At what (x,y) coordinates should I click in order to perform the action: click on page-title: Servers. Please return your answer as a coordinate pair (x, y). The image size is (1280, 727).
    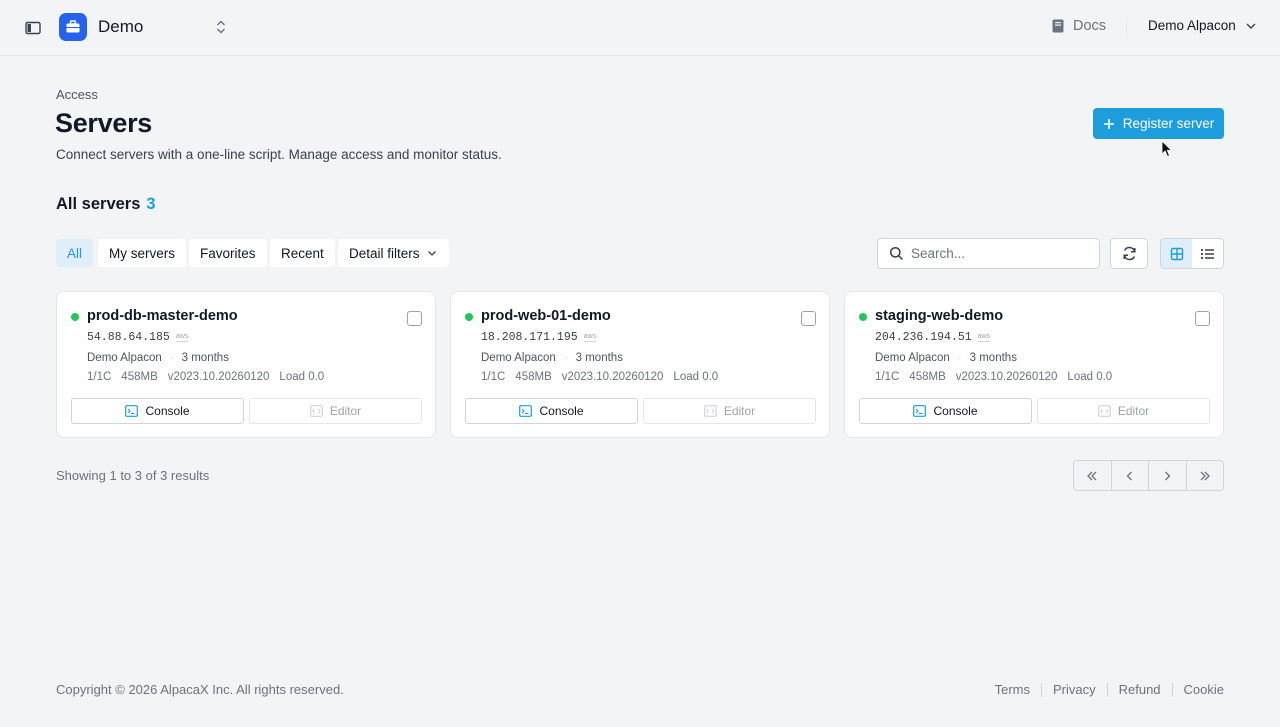
    Looking at the image, I should click on (103, 123).